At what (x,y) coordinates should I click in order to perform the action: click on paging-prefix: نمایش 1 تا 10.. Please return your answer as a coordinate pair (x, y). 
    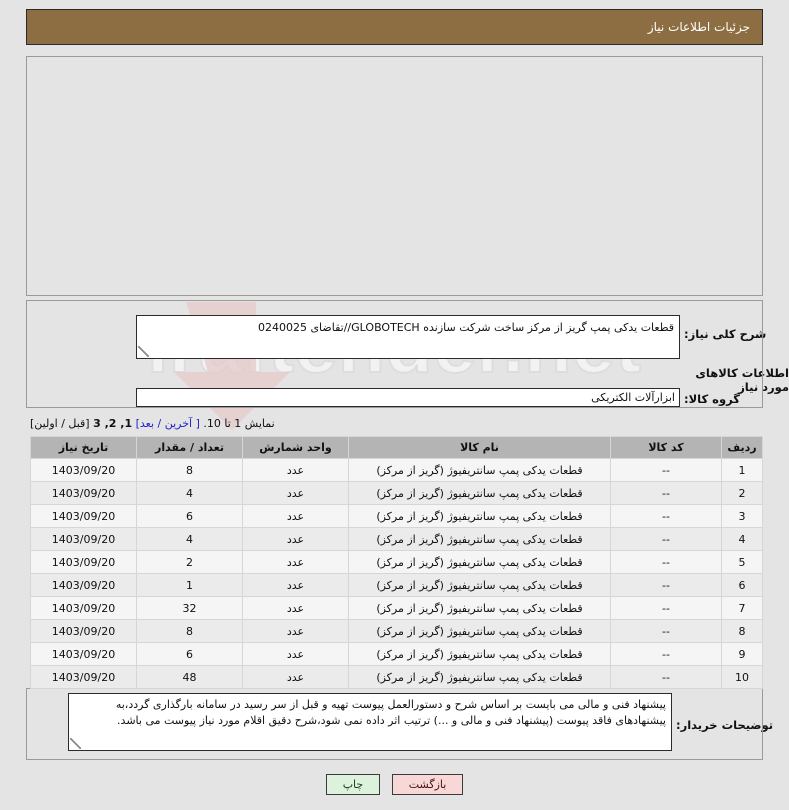
    Looking at the image, I should click on (239, 423).